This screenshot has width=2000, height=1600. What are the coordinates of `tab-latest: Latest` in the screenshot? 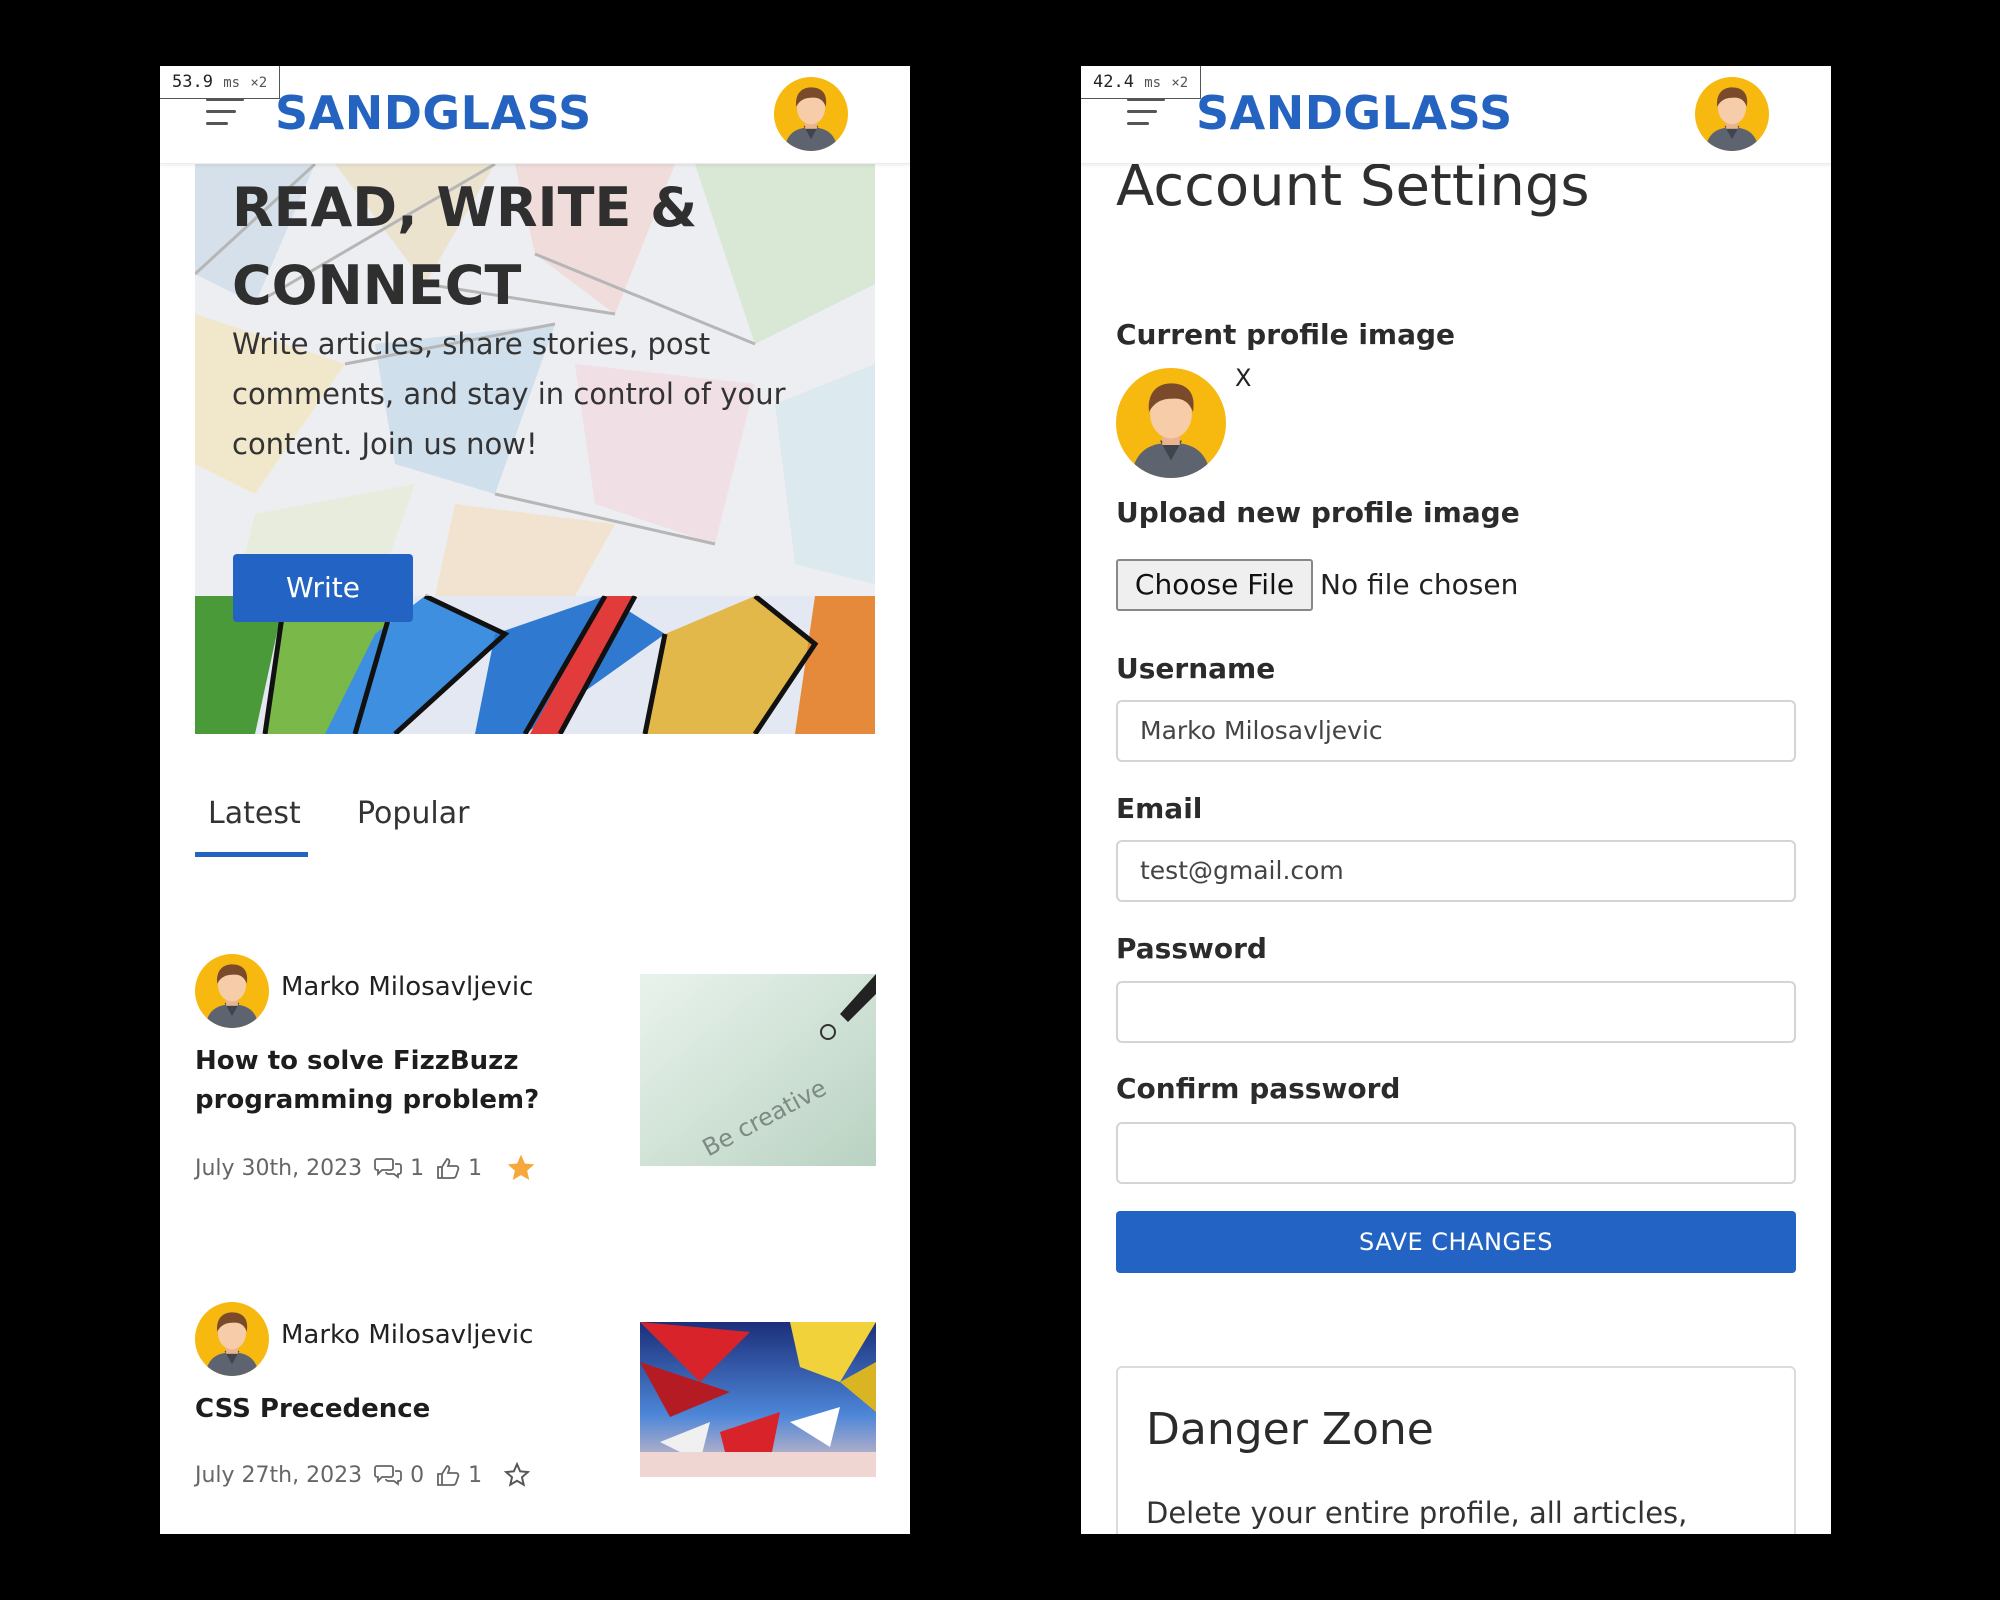 It's located at (254, 813).